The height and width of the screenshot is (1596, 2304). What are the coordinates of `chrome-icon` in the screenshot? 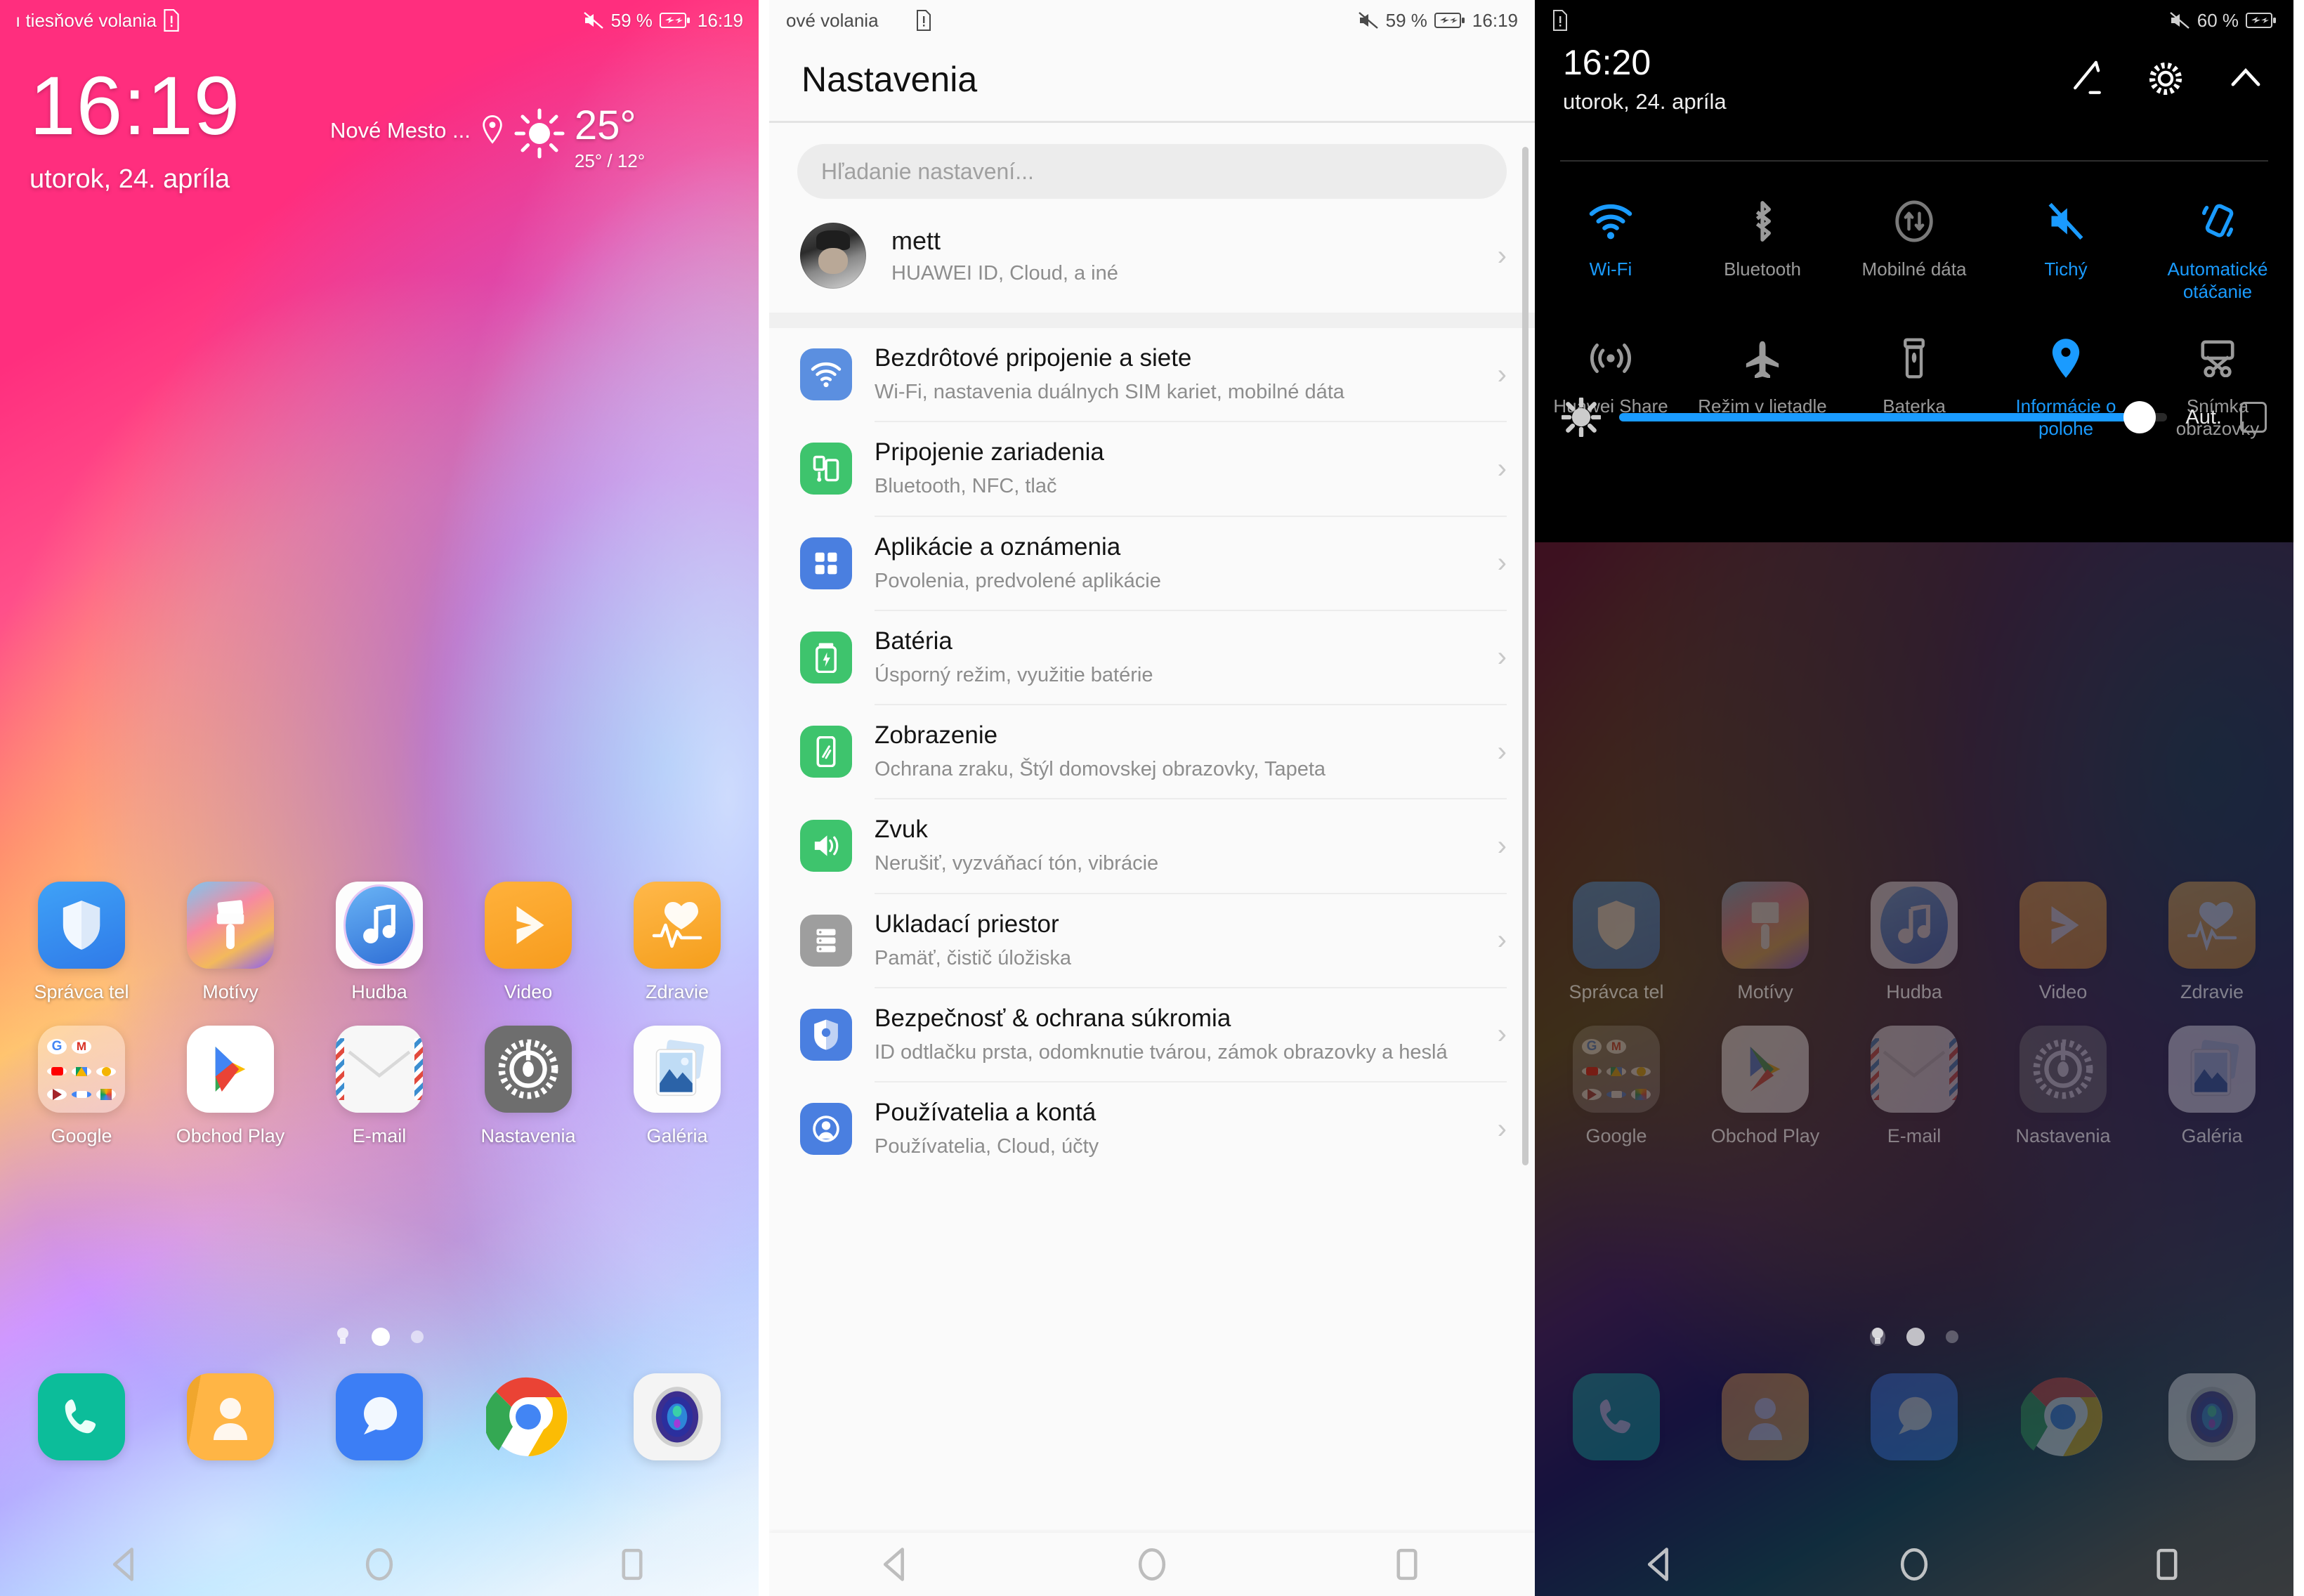 It's located at (2063, 1416).